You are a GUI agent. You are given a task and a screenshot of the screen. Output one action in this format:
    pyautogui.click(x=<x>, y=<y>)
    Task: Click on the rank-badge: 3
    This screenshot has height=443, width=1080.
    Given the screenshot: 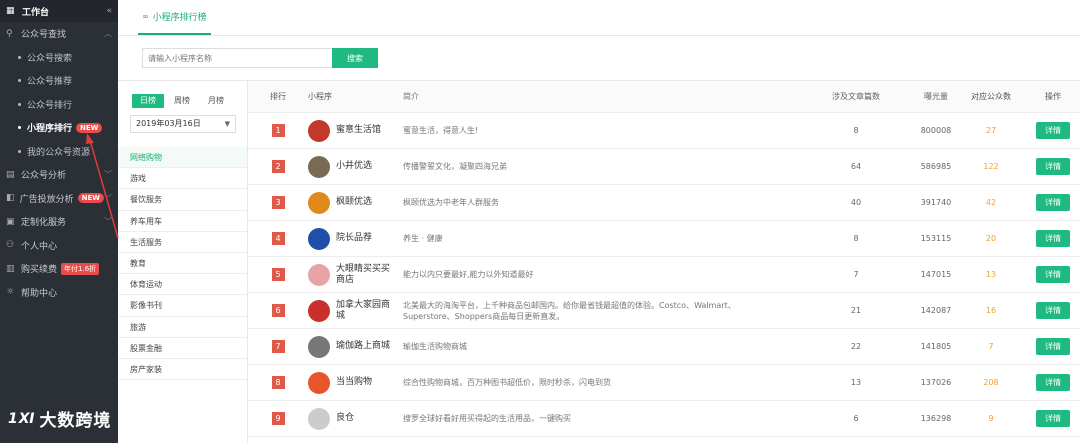 What is the action you would take?
    pyautogui.click(x=278, y=202)
    